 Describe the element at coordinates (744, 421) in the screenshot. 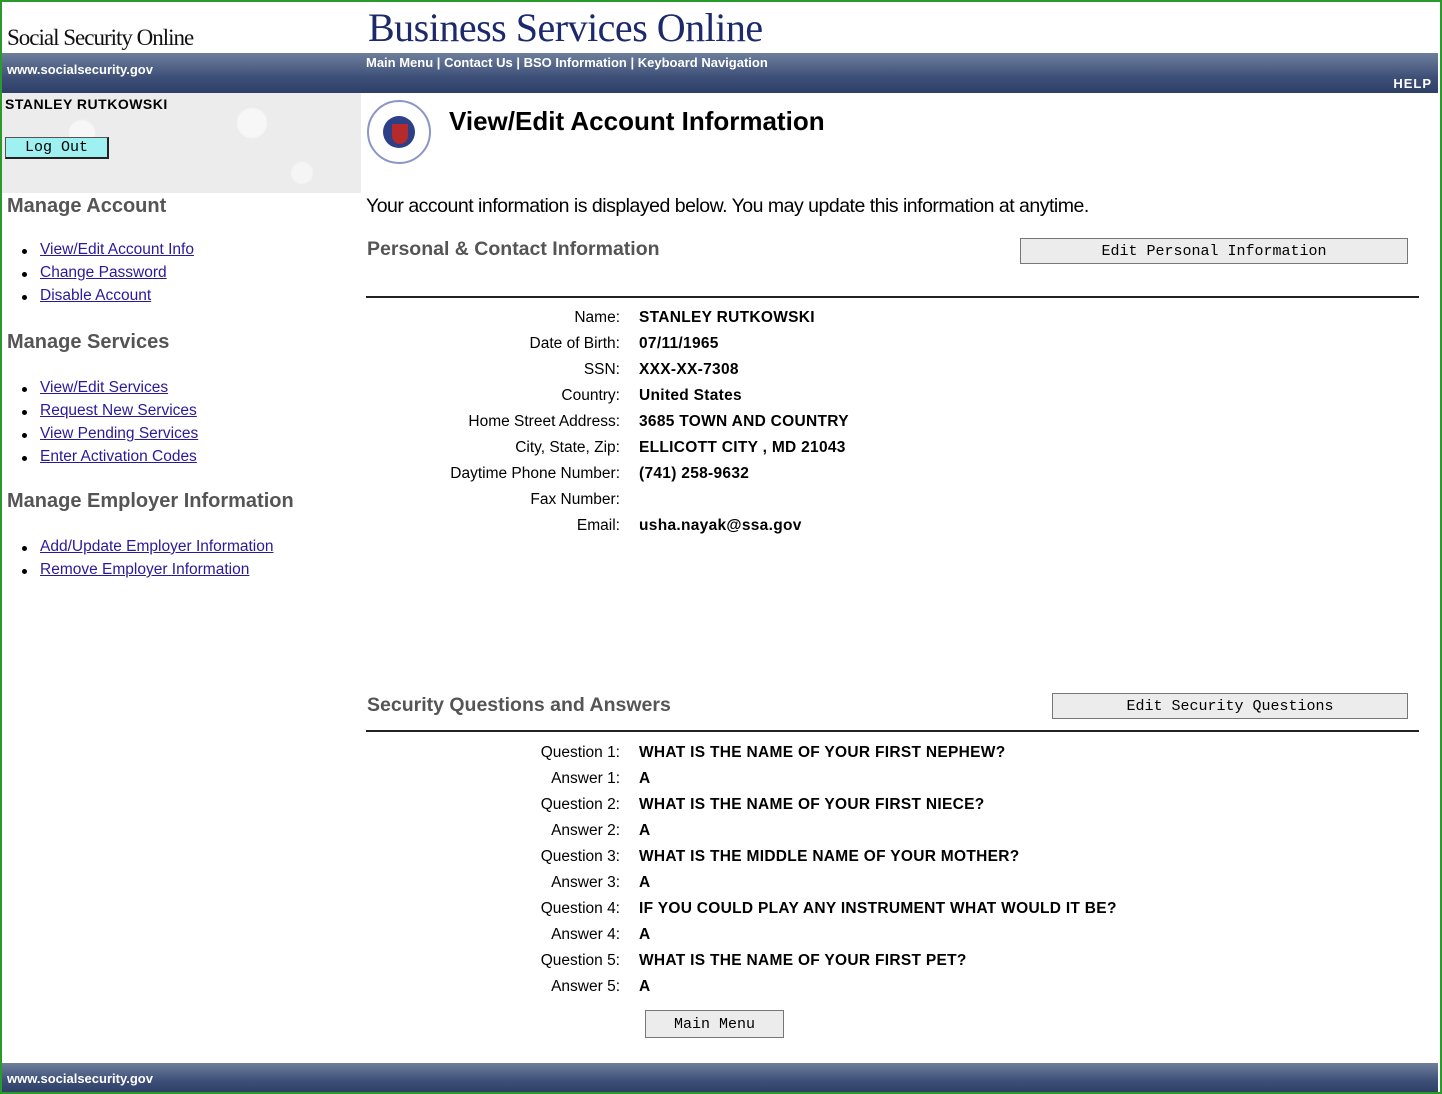

I see `field-value: 3685 TOWN AND COUNTRY` at that location.